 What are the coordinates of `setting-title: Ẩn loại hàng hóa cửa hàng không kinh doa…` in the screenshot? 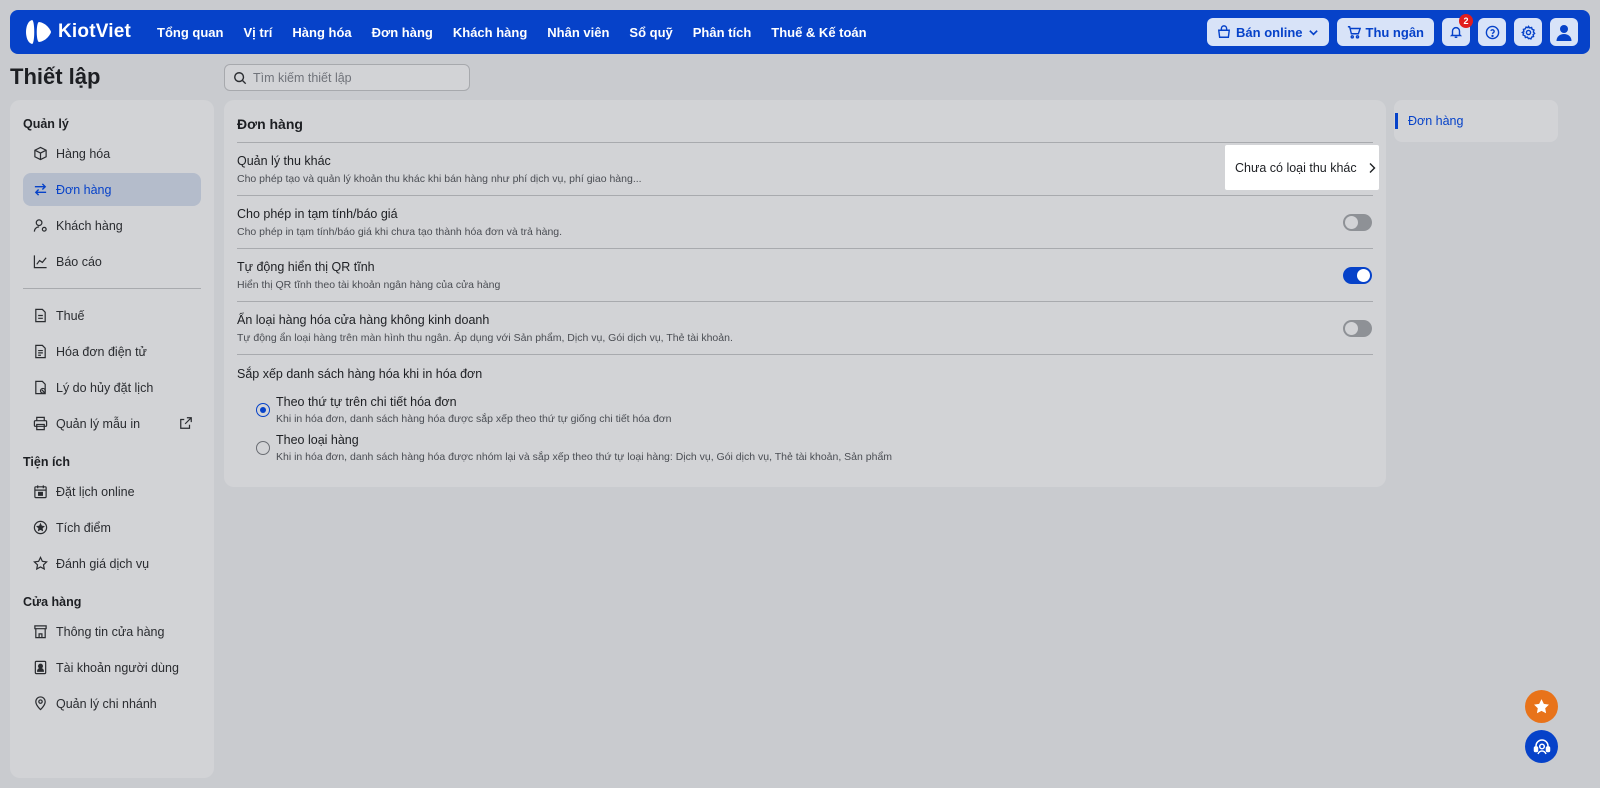 It's located at (363, 320).